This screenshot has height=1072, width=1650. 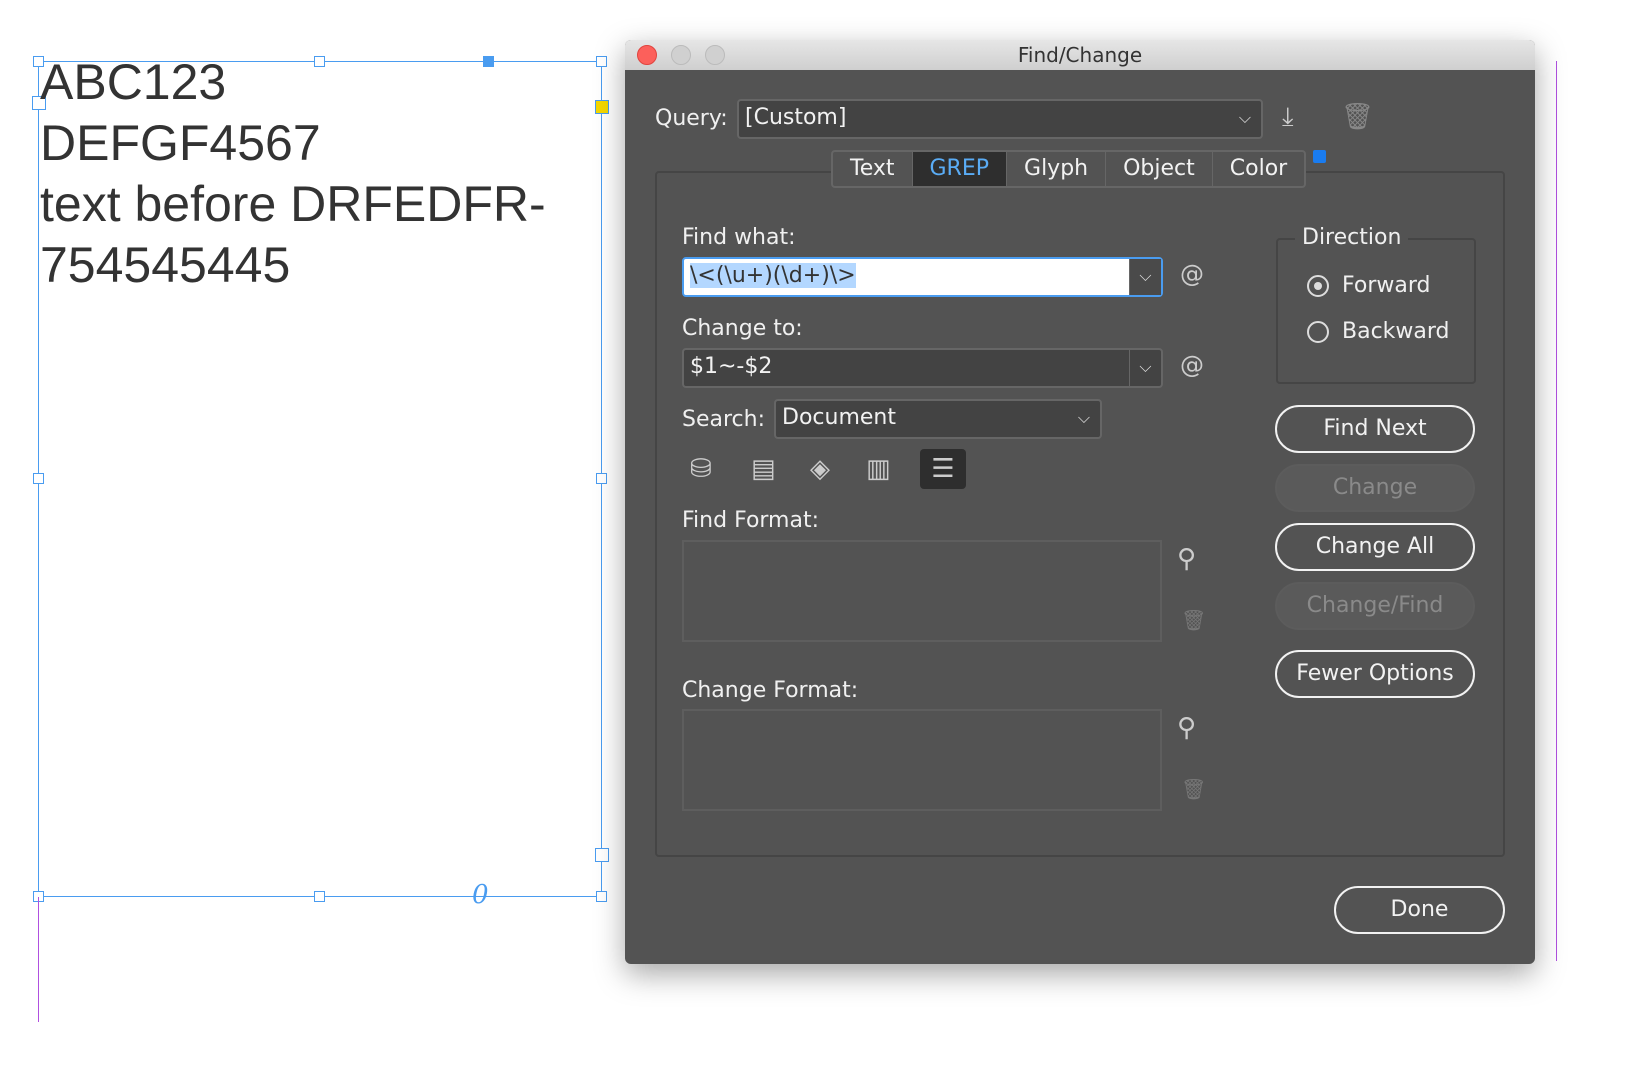 I want to click on include-locked-stories-icon: ▤, so click(x=763, y=469).